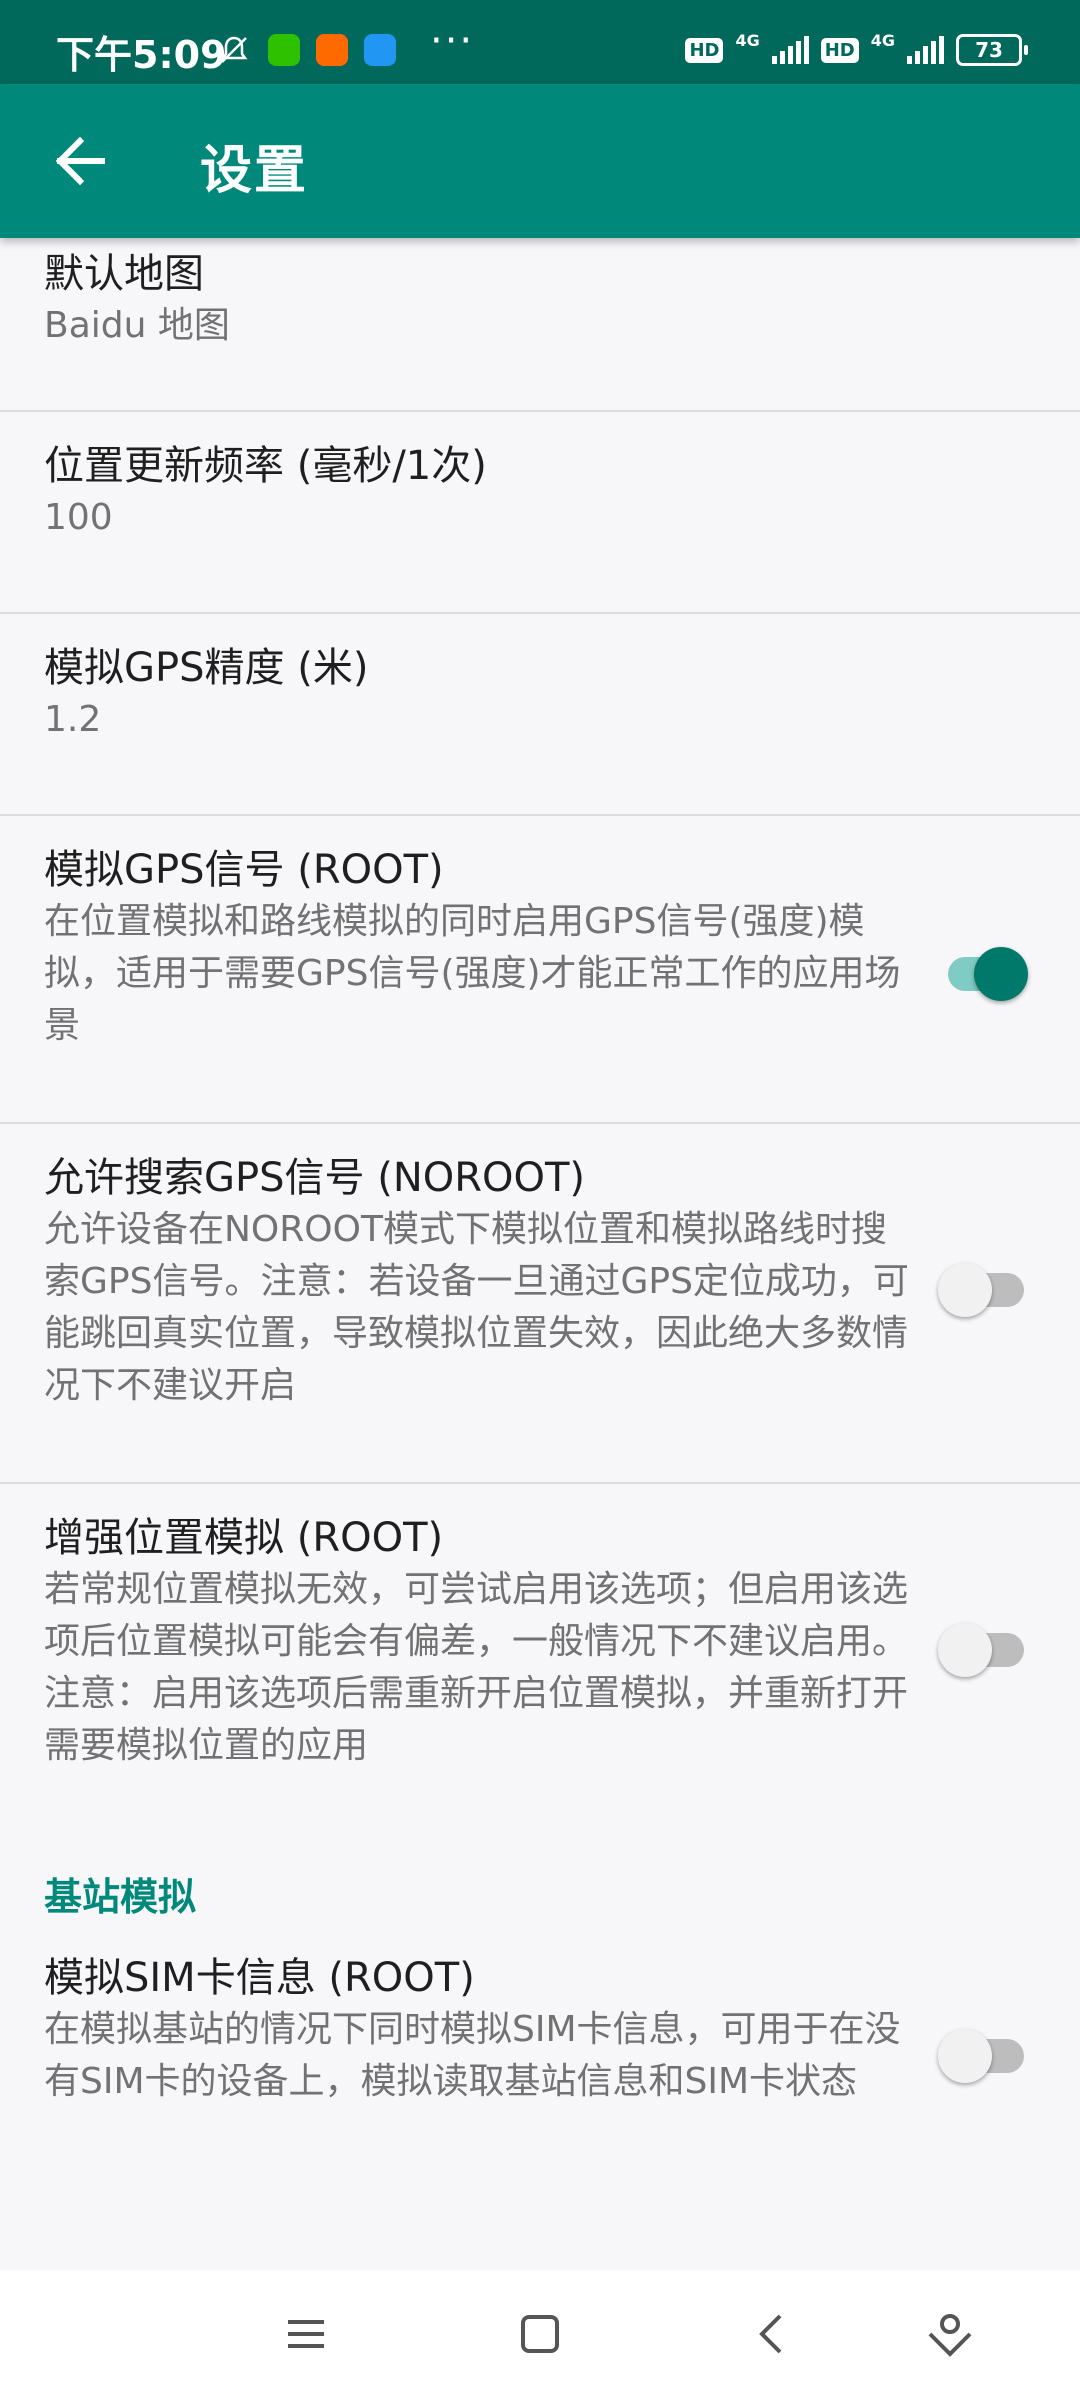 The image size is (1080, 2400). I want to click on status-bar: 下午5:09 ··· HD 4G HD 4G 73, so click(540, 42).